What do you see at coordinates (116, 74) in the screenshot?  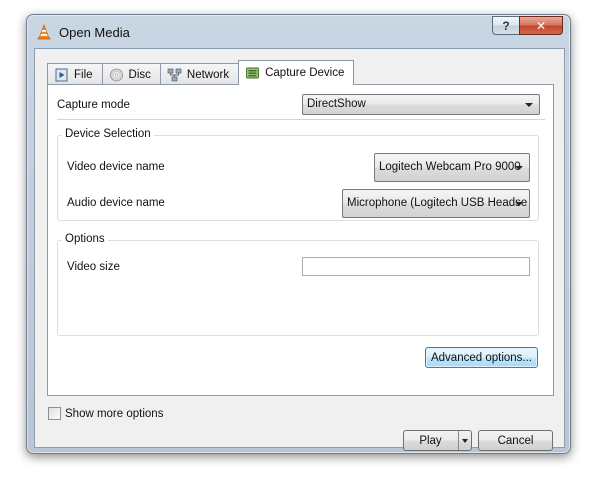 I see `disc-icon` at bounding box center [116, 74].